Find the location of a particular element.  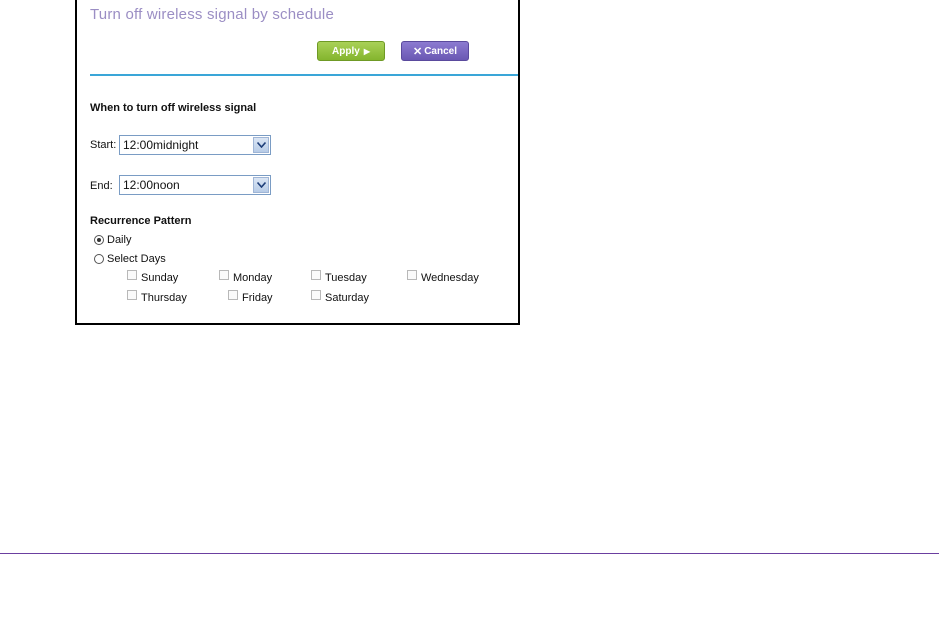

radio-select-days: Select Days is located at coordinates (130, 259).